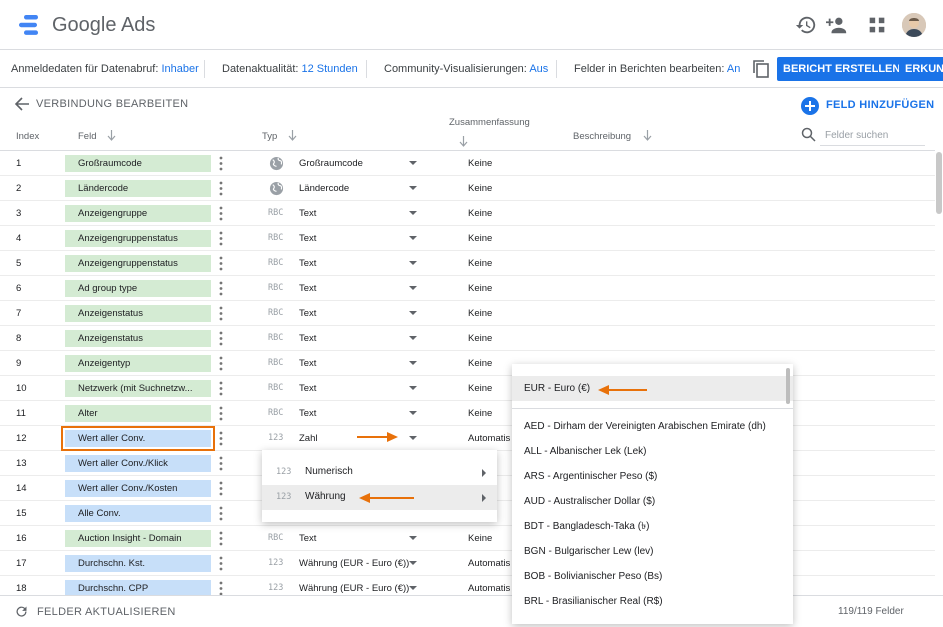 The image size is (943, 627). What do you see at coordinates (138, 488) in the screenshot?
I see `field-name-chip: Wert aller Conv./Kosten` at bounding box center [138, 488].